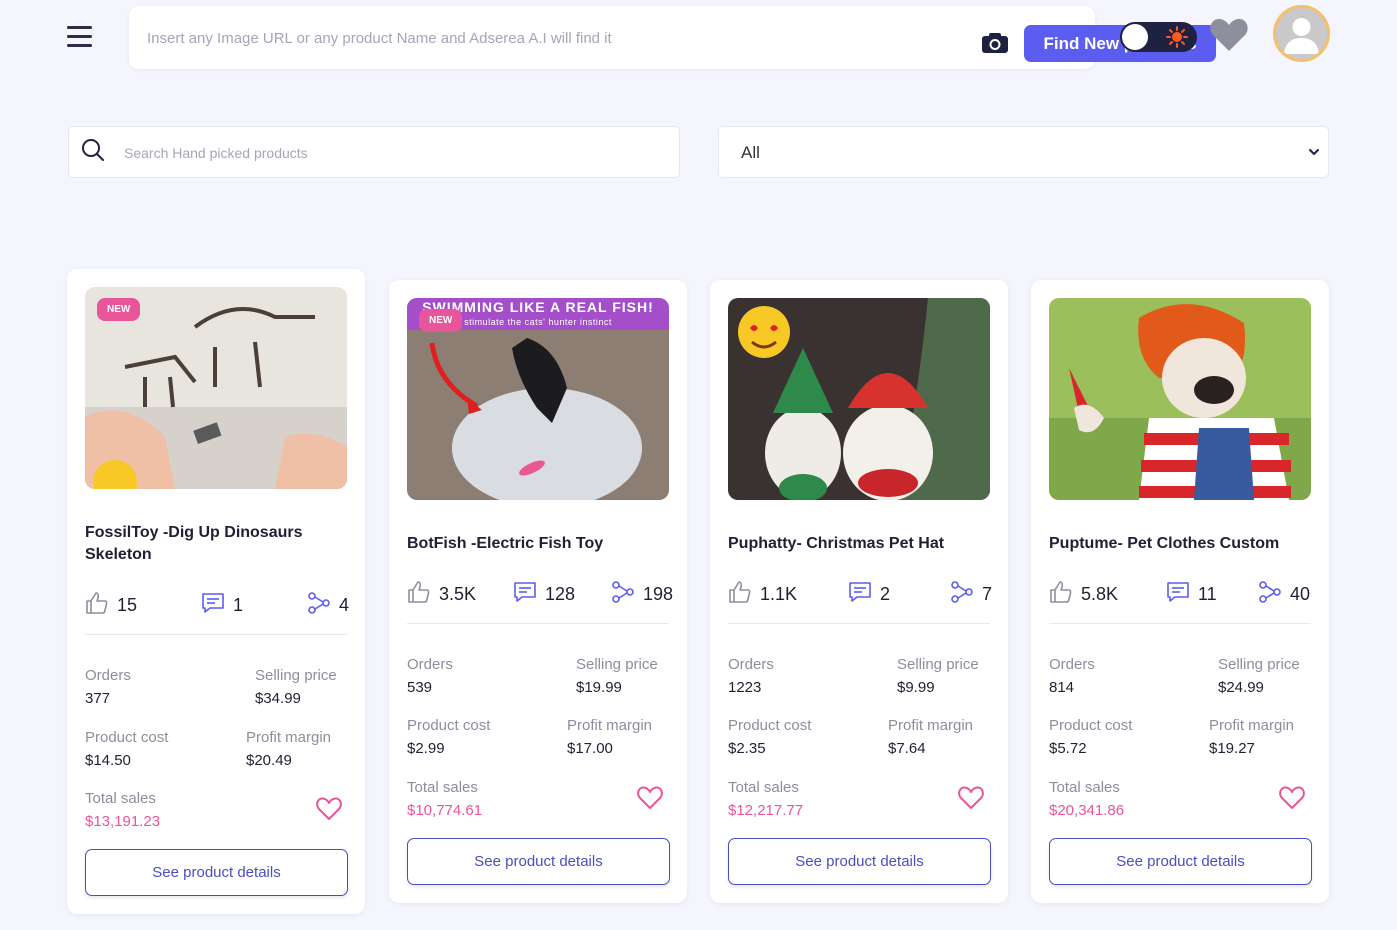 Image resolution: width=1397 pixels, height=930 pixels. What do you see at coordinates (658, 594) in the screenshot?
I see `shares-count: 198` at bounding box center [658, 594].